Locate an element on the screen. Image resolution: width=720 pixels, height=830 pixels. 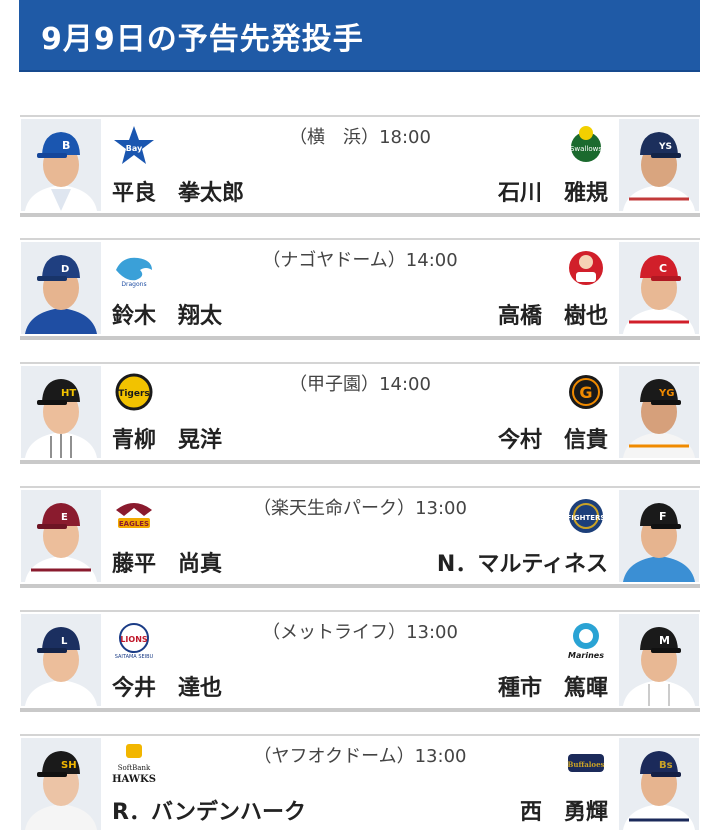
home-pitcher-photo: D is located at coordinates (61, 288).